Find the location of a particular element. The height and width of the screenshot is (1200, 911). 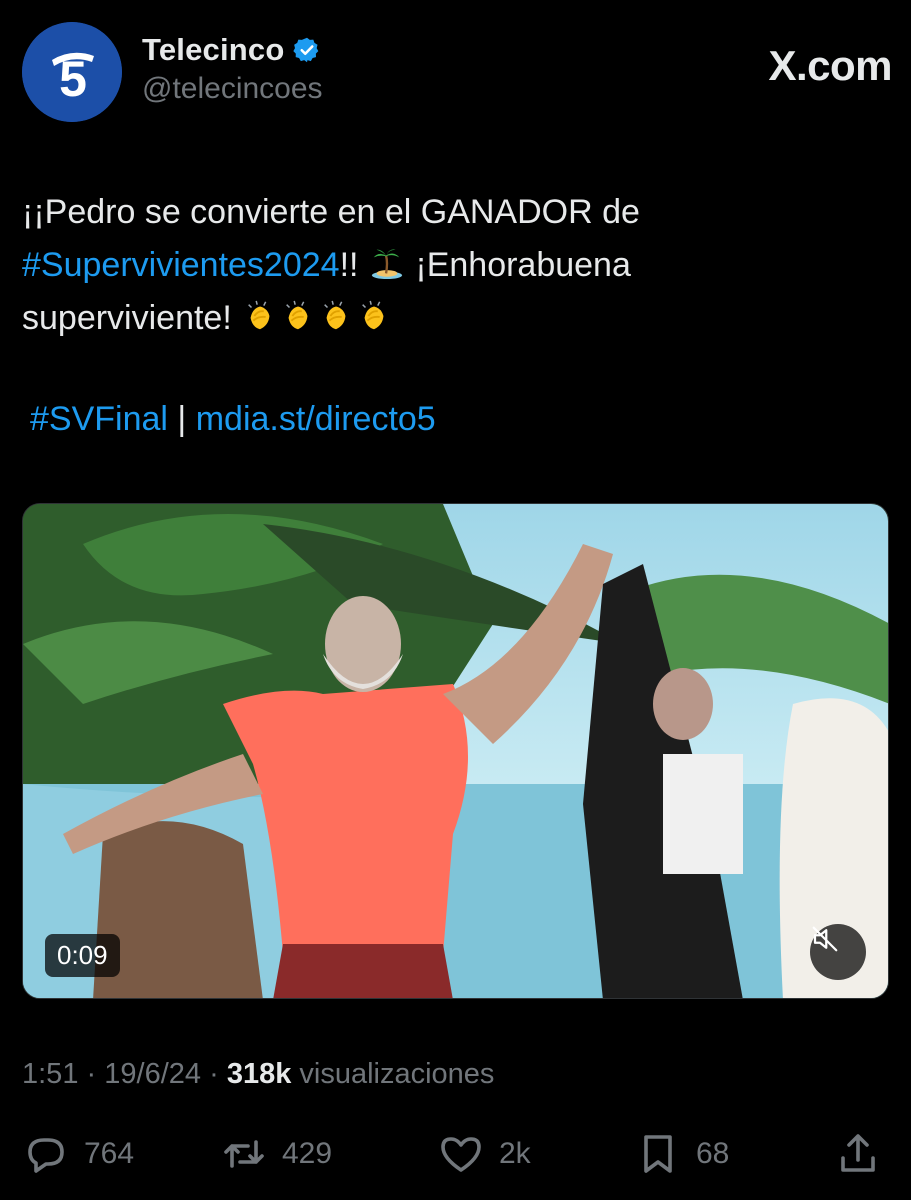

mute-button is located at coordinates (838, 952).